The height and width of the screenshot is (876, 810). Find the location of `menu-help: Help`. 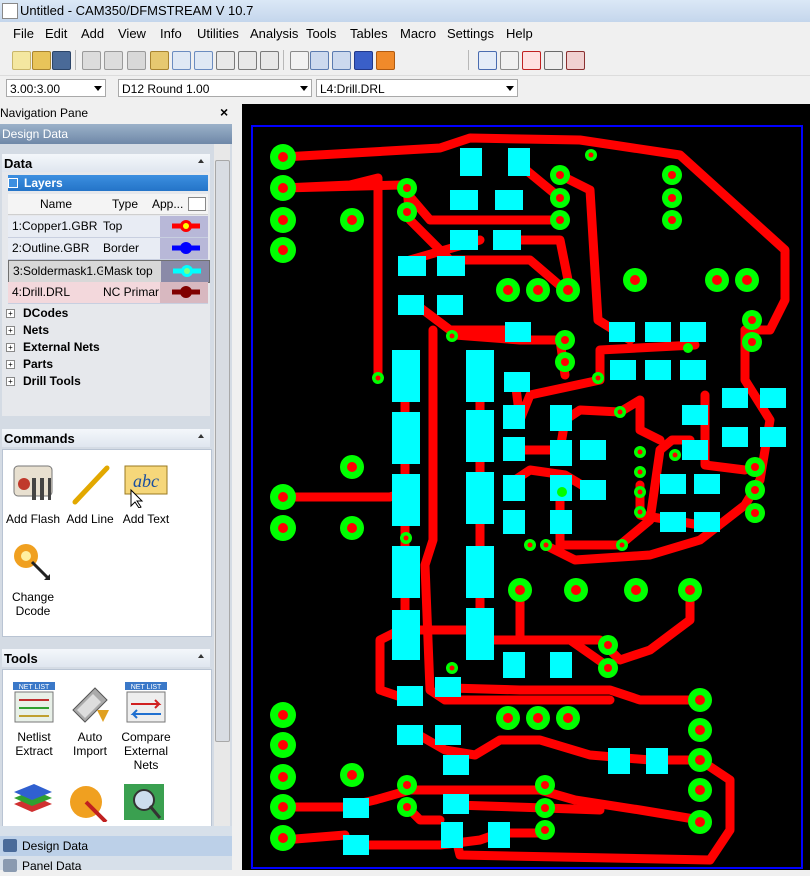

menu-help: Help is located at coordinates (519, 33).